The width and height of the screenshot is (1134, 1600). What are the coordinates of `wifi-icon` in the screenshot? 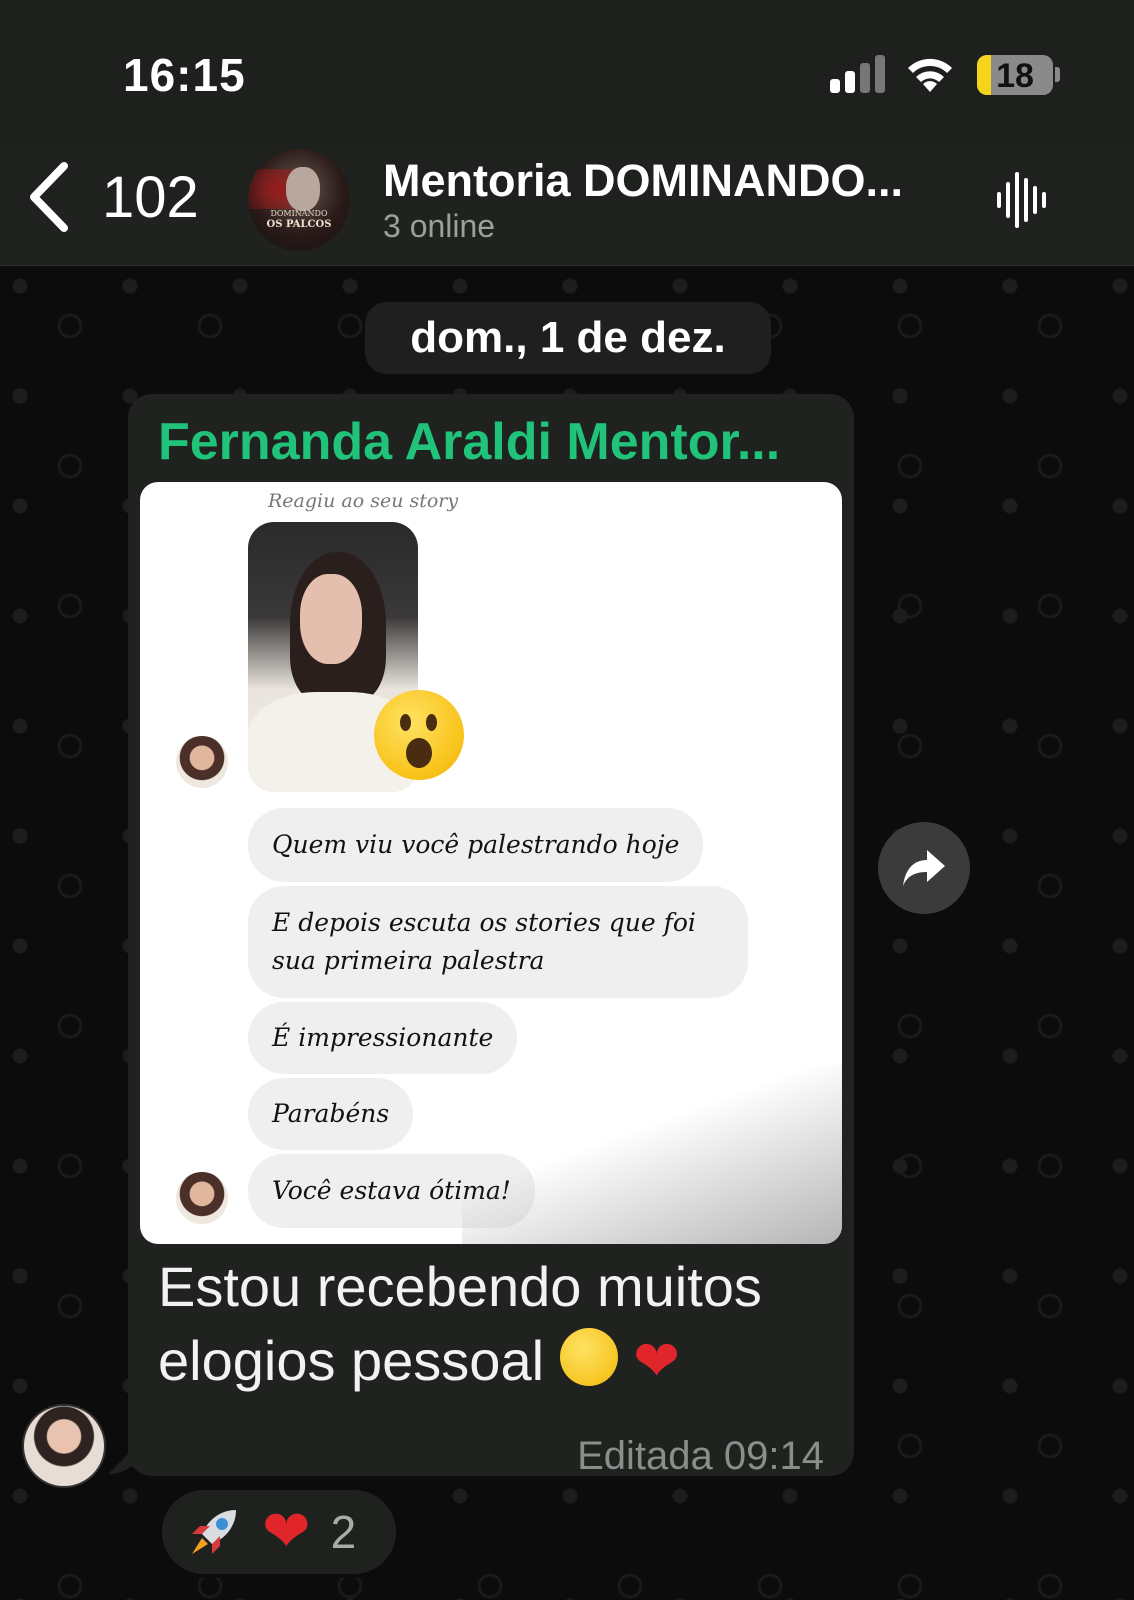 It's located at (930, 75).